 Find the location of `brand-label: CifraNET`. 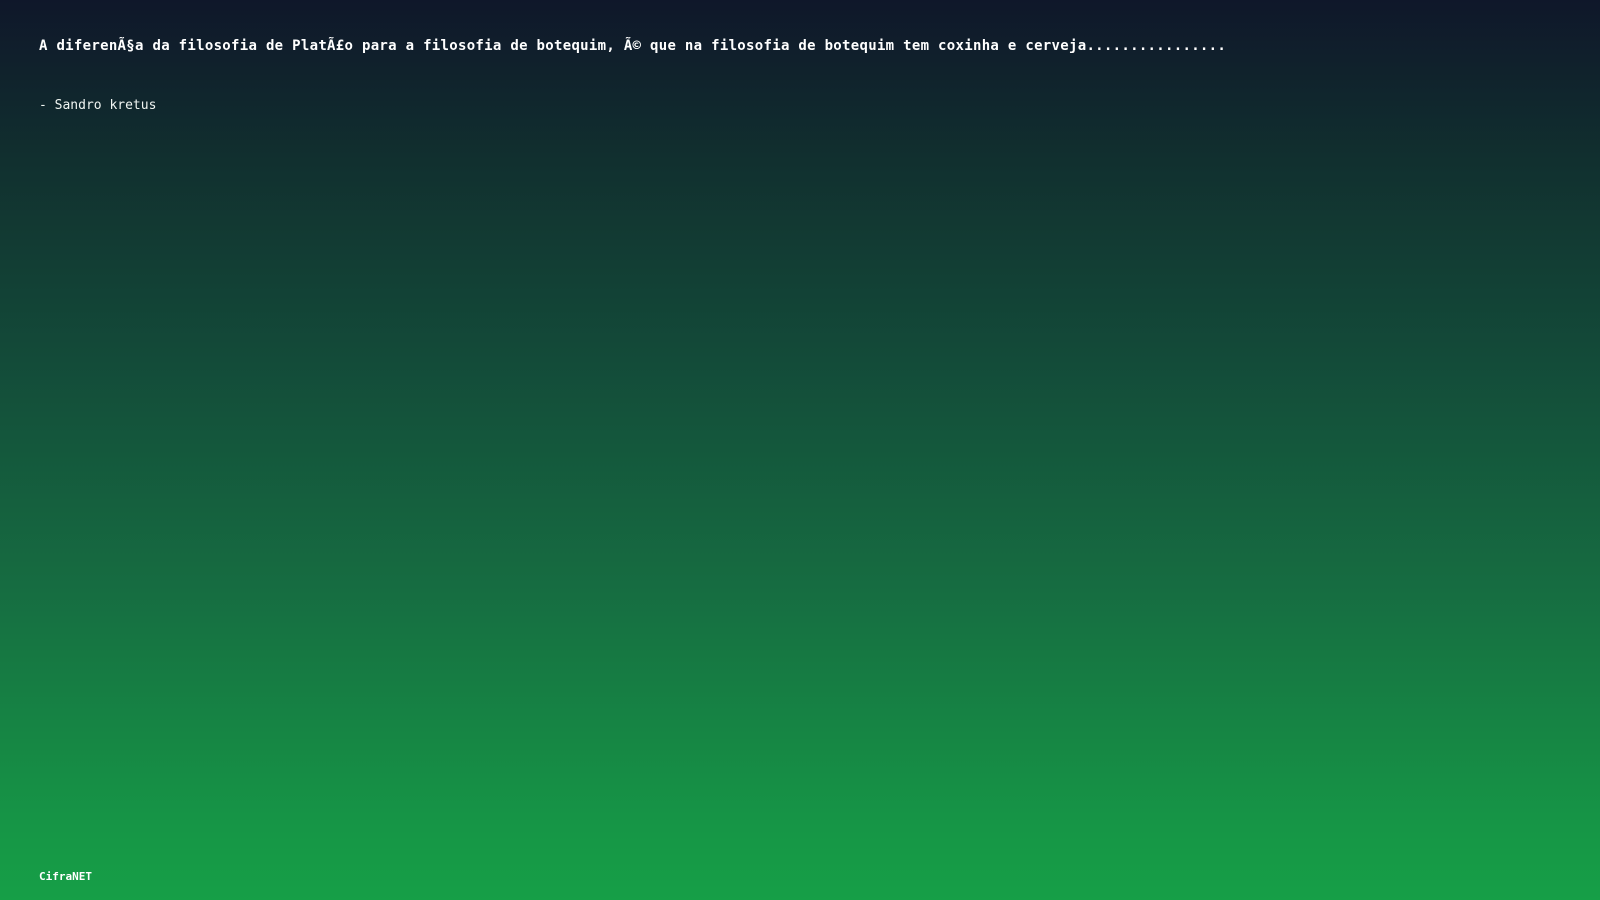

brand-label: CifraNET is located at coordinates (65, 876).